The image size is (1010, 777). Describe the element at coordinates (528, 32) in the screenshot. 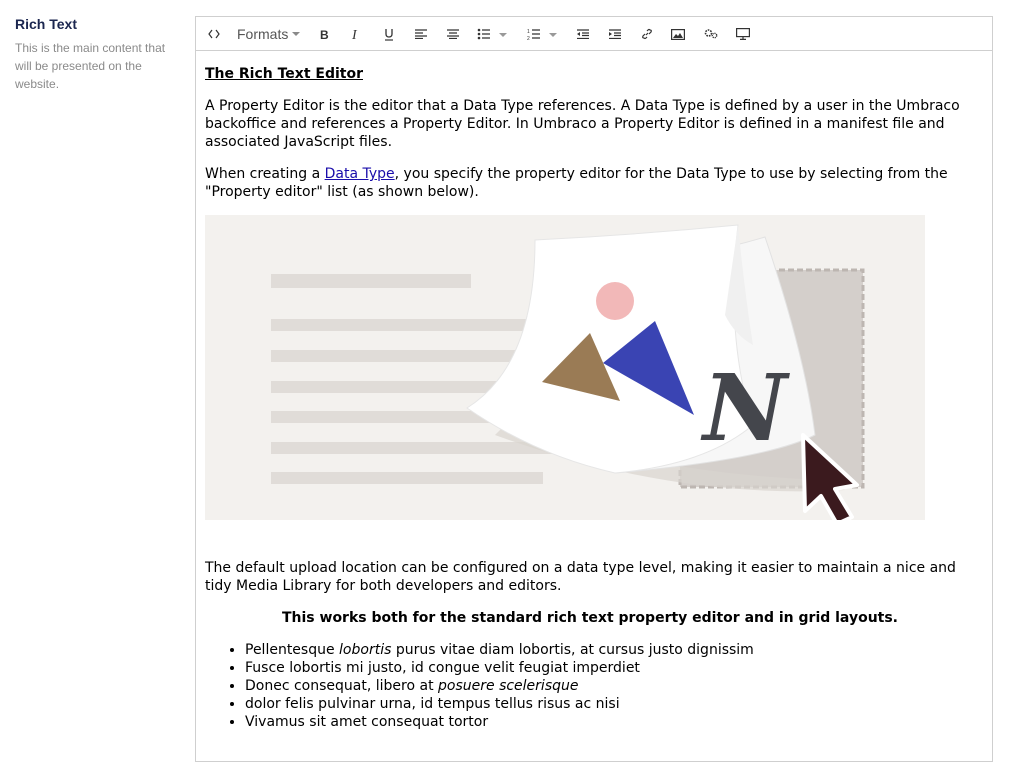

I see `svg-text: 1` at that location.